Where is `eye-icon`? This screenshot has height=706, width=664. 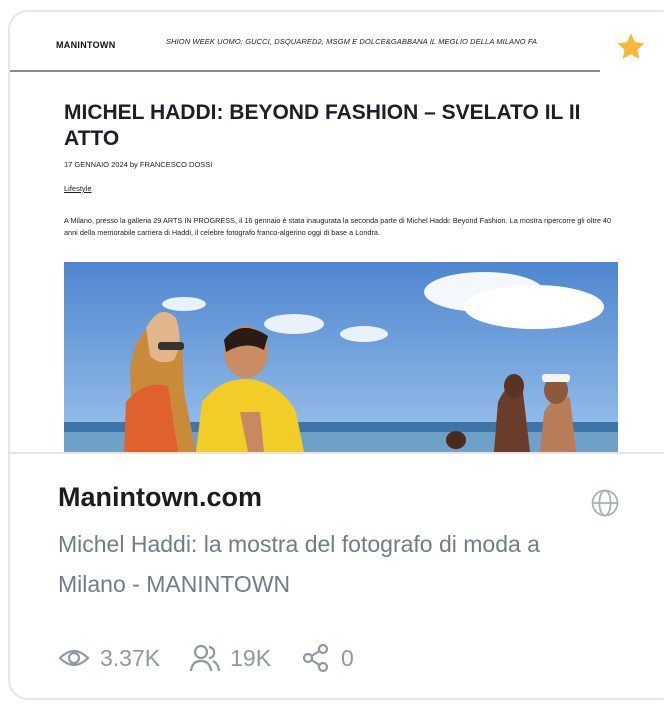 eye-icon is located at coordinates (74, 658).